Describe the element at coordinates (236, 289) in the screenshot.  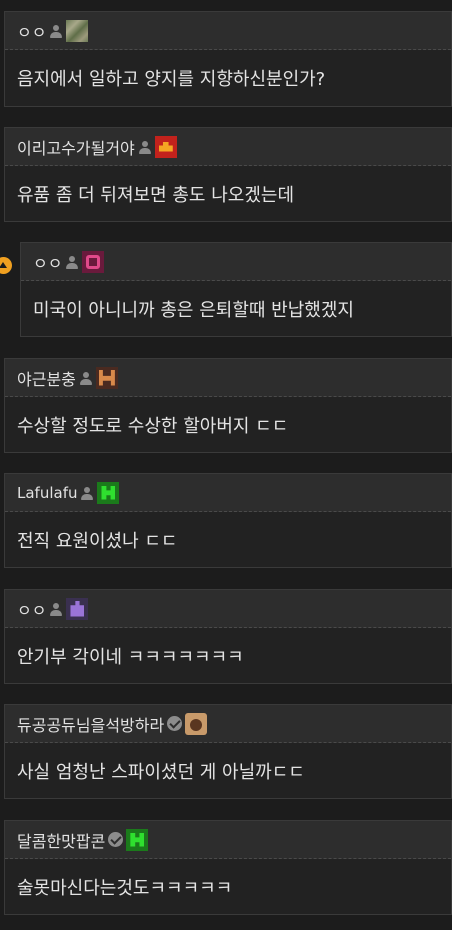
I see `reply-comment-item: ㅇㅇ 미국이 아니니까 총은 은퇴할때 반납했겠지` at that location.